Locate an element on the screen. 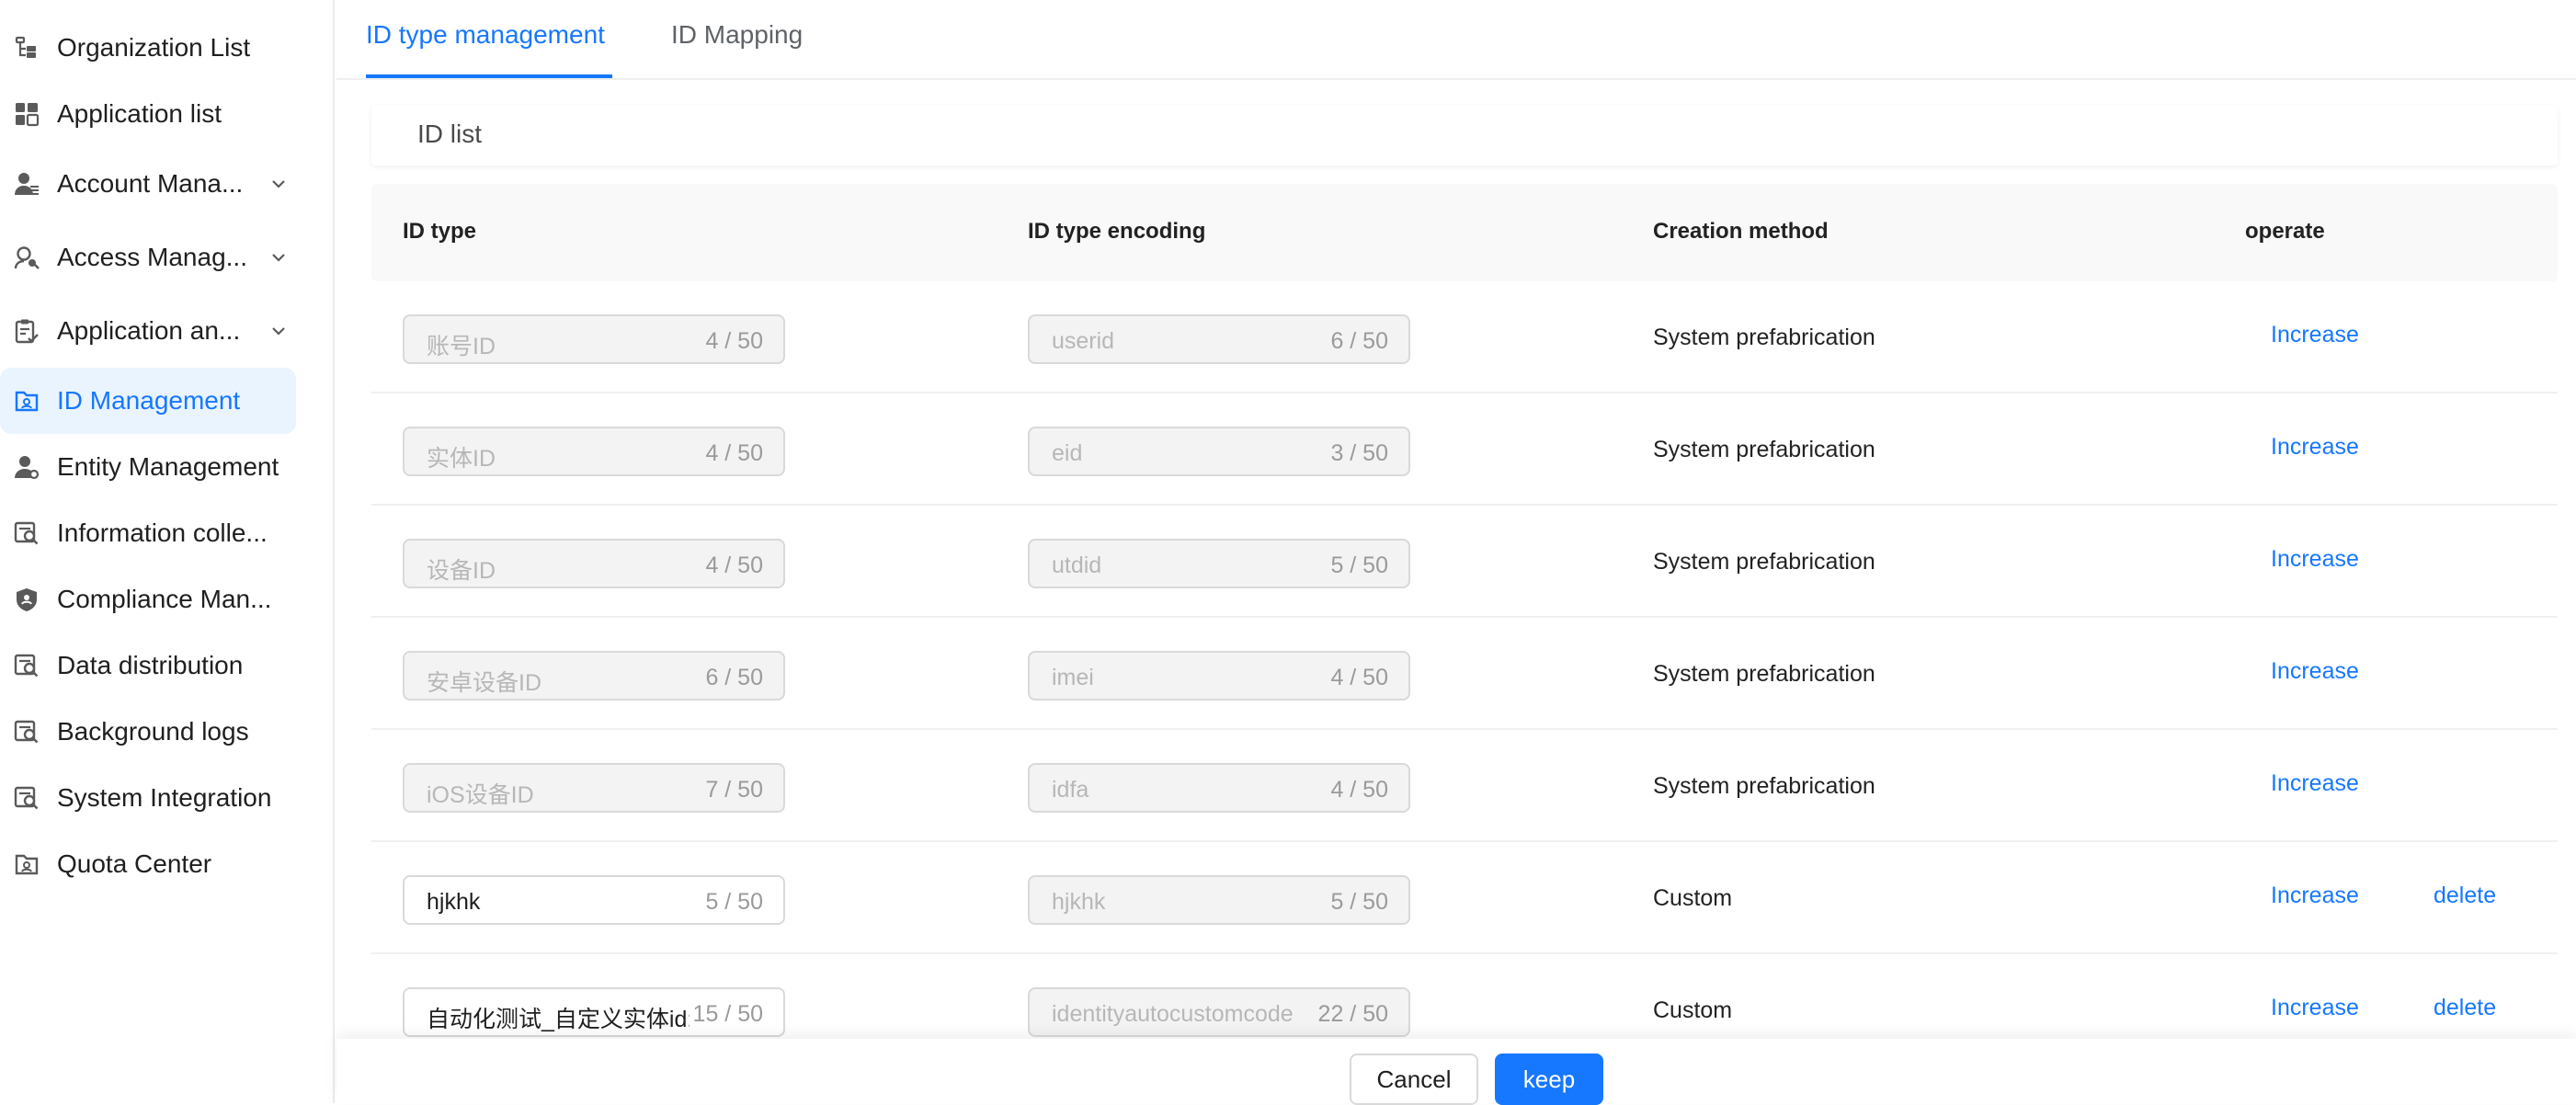 This screenshot has width=2576, height=1105. char-counter: 15 / 50 is located at coordinates (727, 1014).